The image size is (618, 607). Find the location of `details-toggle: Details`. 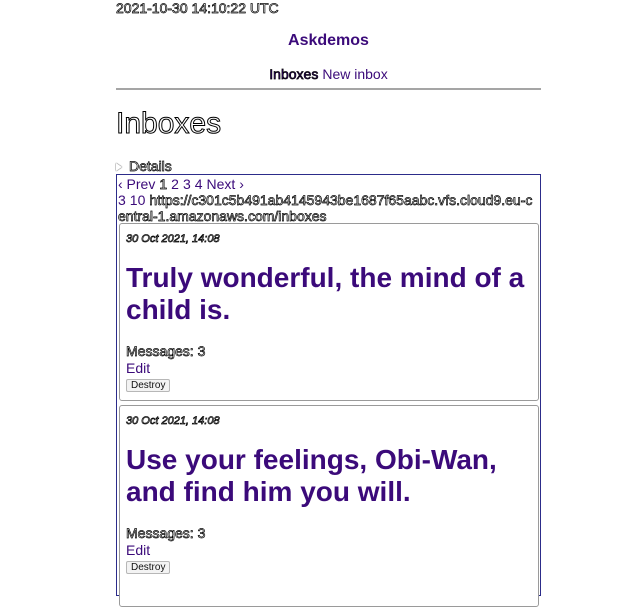

details-toggle: Details is located at coordinates (144, 166).